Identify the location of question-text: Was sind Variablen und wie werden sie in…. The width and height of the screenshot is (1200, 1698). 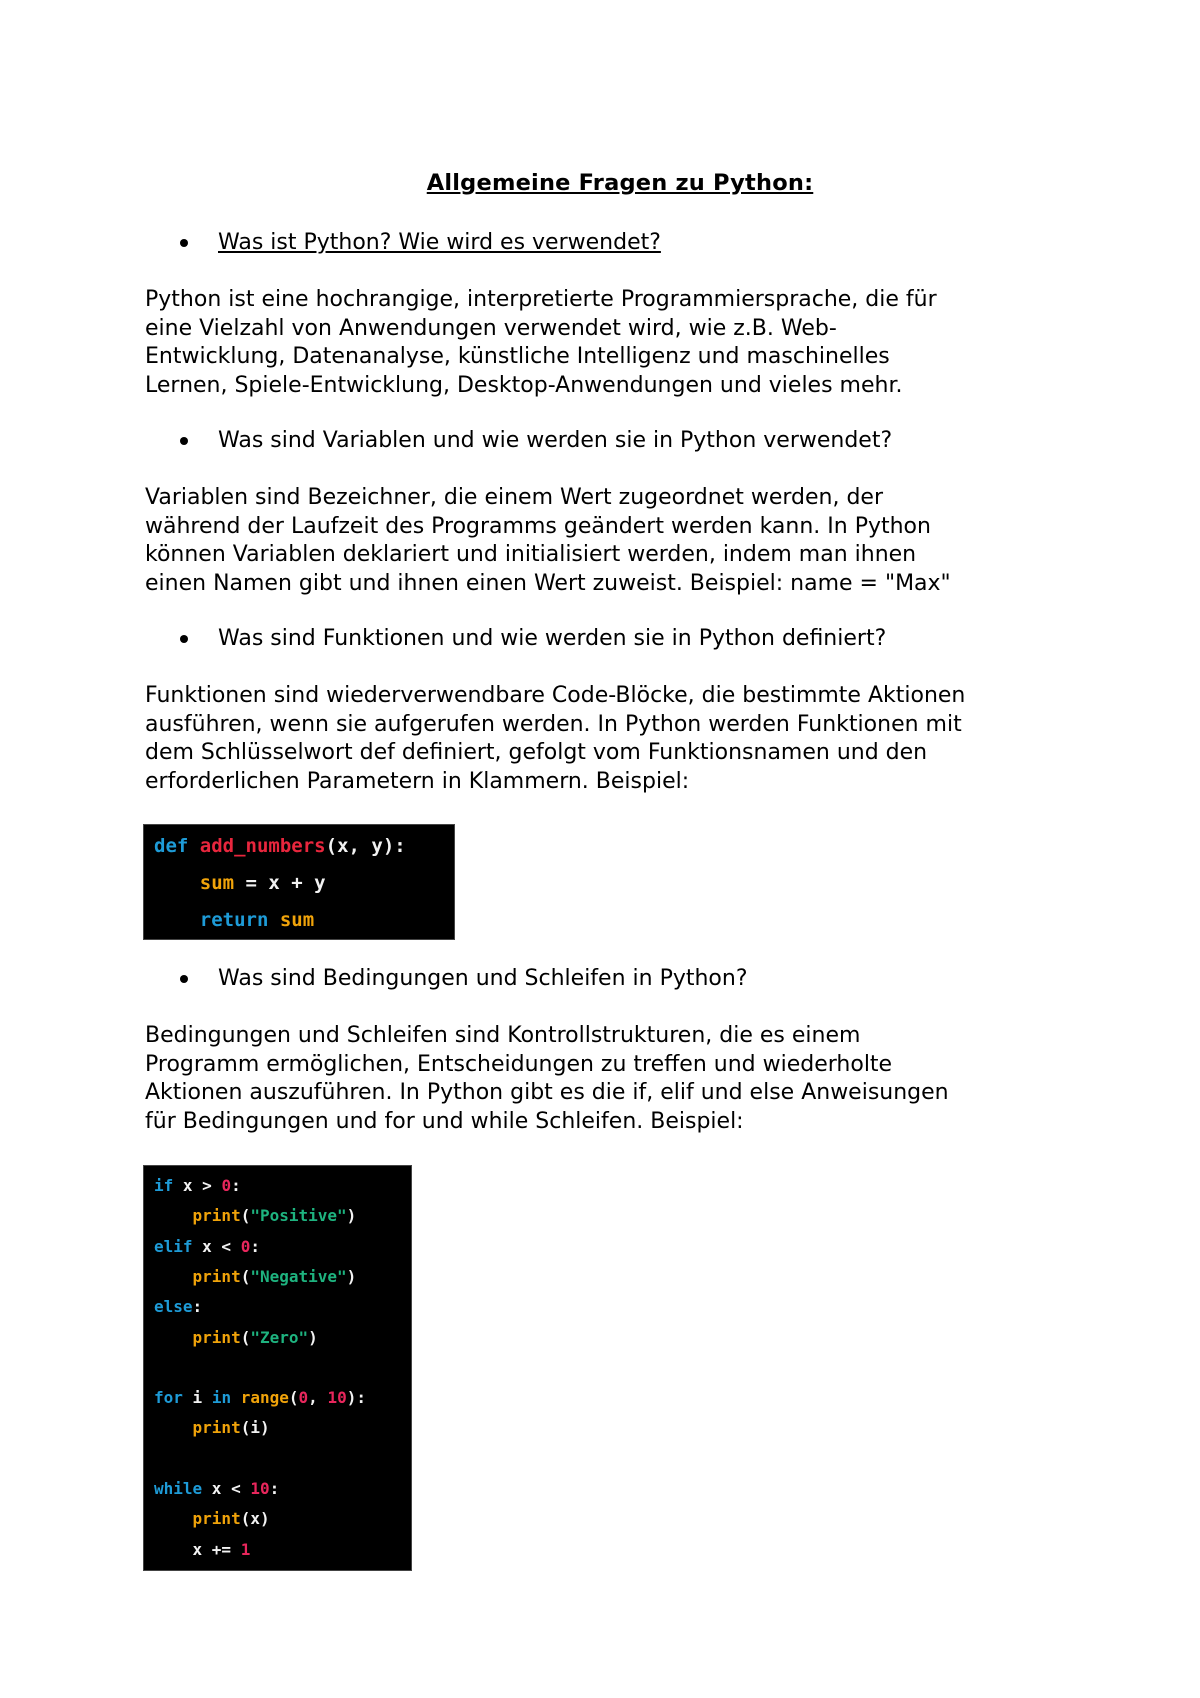
(555, 440).